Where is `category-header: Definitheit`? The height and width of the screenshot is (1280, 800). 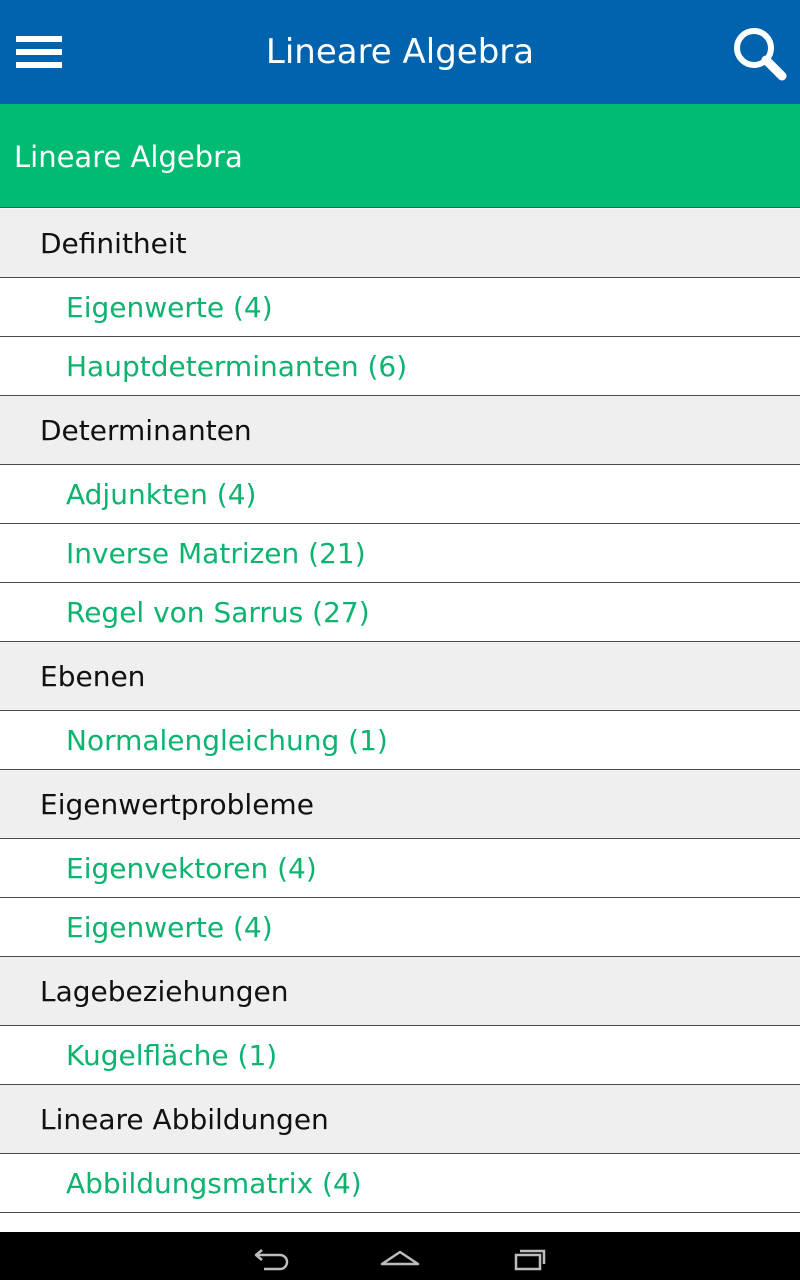 category-header: Definitheit is located at coordinates (400, 243).